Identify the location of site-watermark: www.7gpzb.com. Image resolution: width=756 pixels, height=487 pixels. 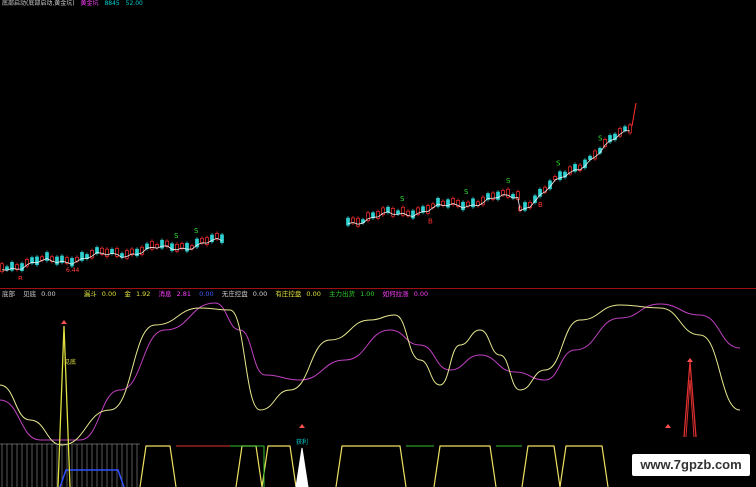
(691, 465).